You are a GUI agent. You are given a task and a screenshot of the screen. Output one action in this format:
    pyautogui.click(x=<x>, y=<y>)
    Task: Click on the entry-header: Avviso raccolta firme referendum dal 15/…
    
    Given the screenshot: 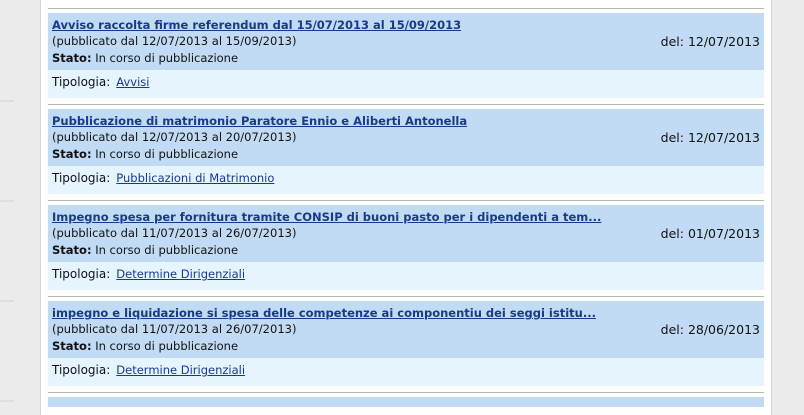 What is the action you would take?
    pyautogui.click(x=406, y=41)
    